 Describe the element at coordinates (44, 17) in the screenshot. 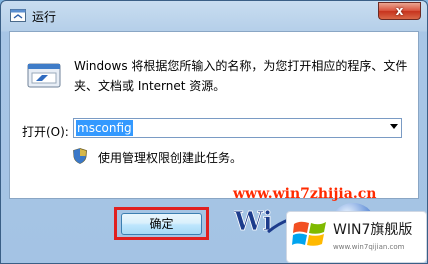

I see `window-title: 运行` at that location.